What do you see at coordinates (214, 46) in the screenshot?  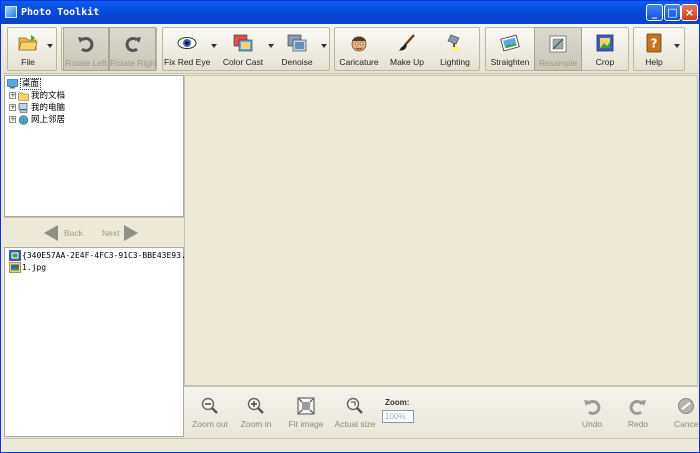 I see `red-eye-dropdown-arrow-icon` at bounding box center [214, 46].